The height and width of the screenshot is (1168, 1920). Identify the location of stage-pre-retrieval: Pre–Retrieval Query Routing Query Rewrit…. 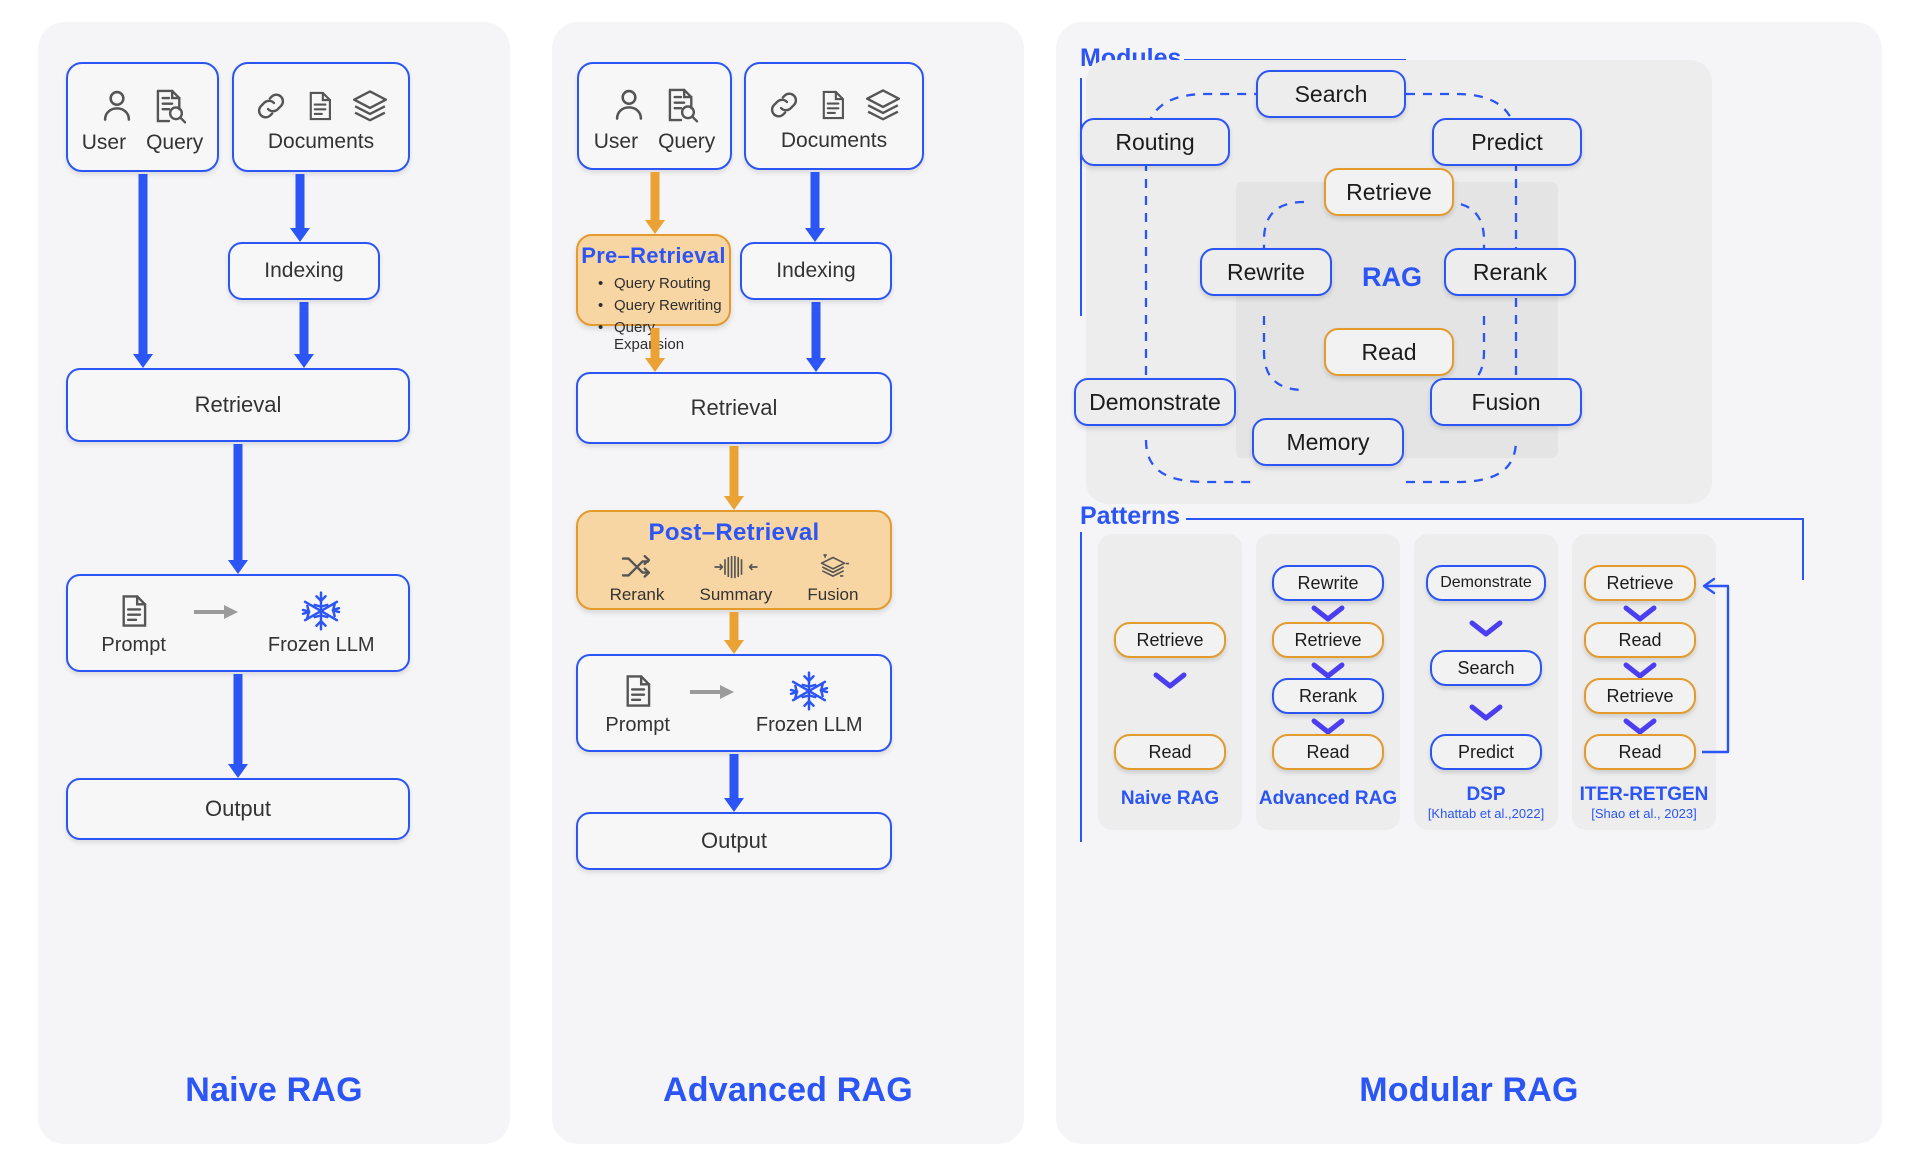
(653, 293).